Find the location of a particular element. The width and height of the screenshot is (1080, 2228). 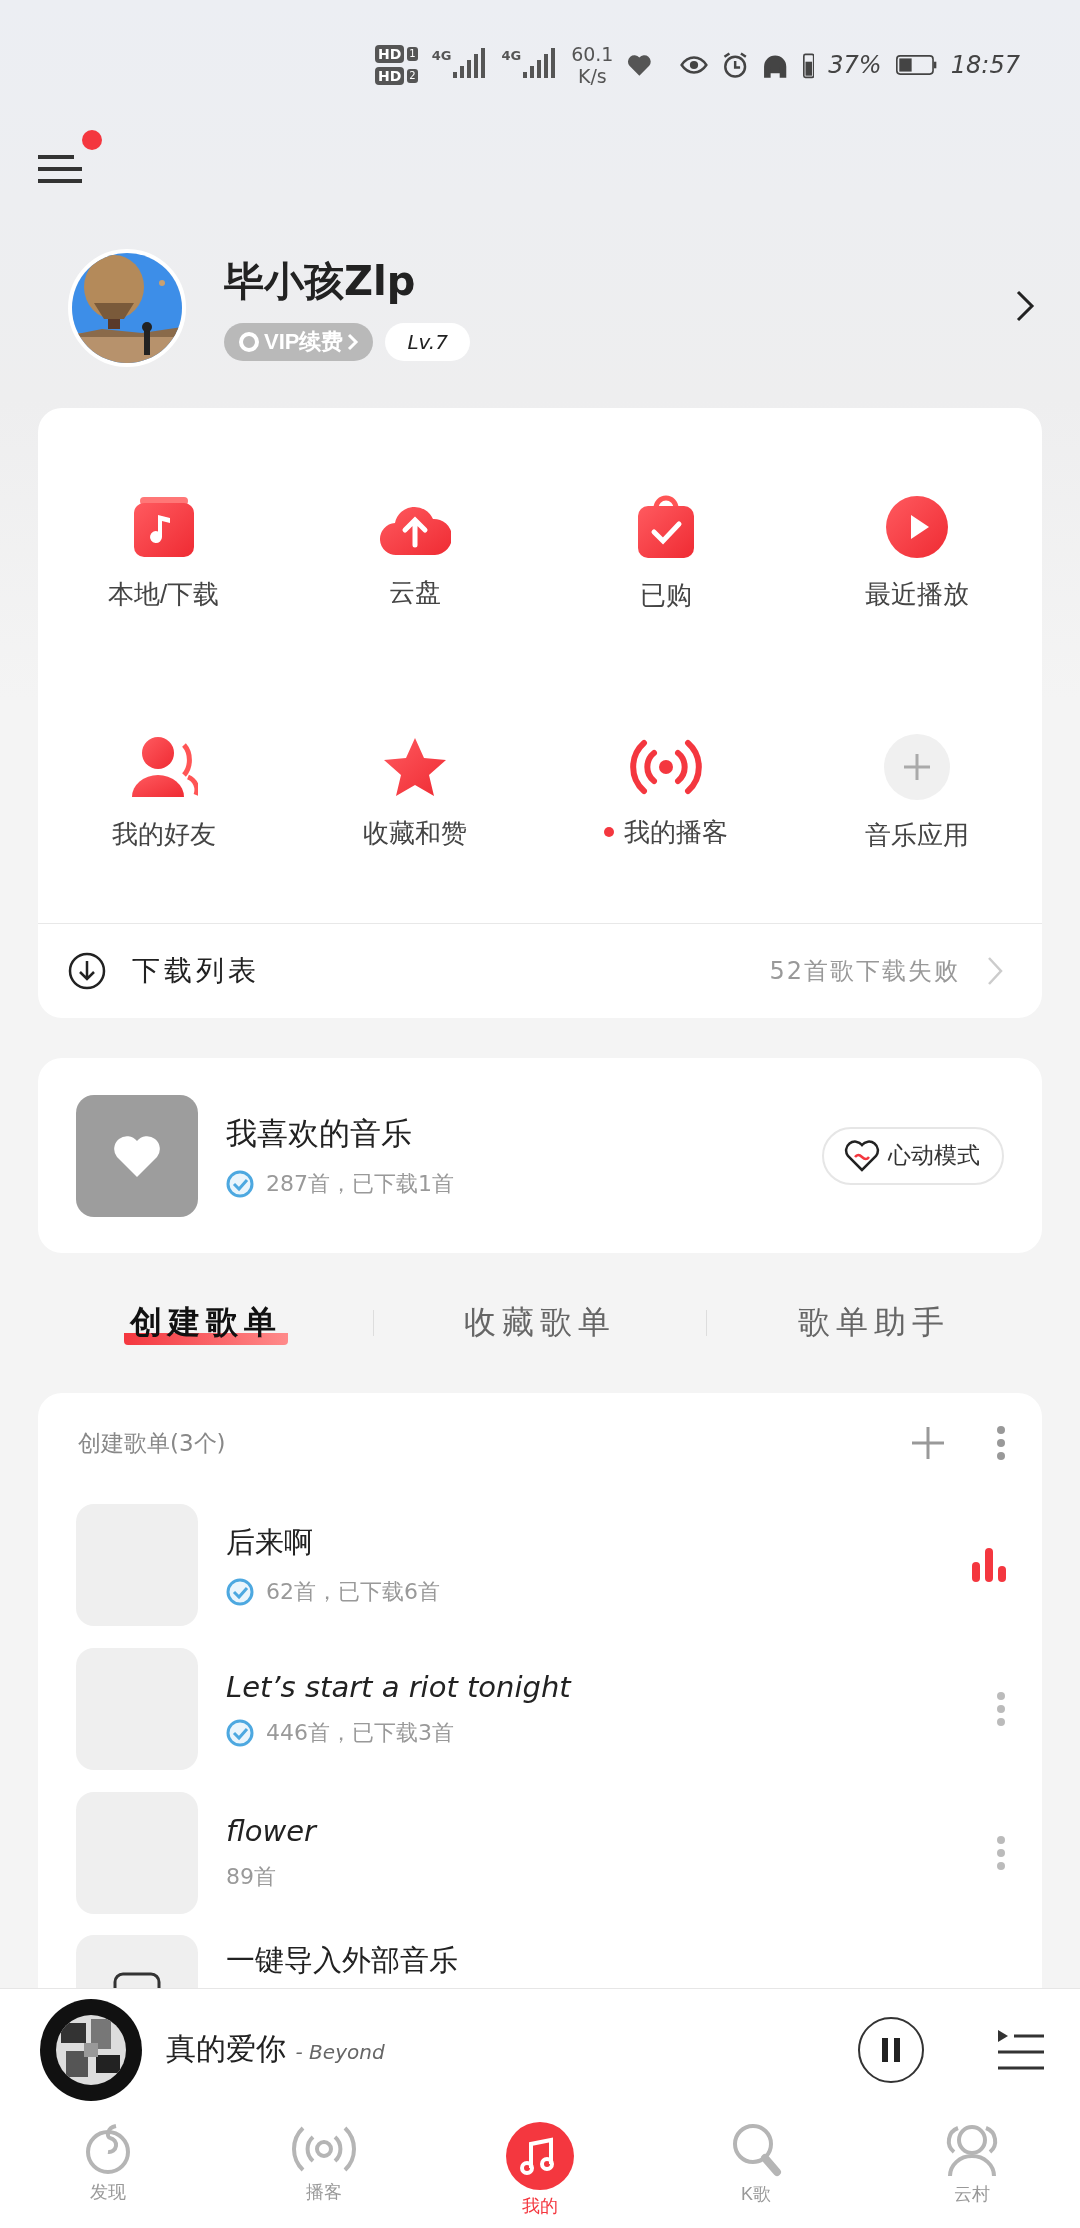

queue-icon is located at coordinates (1021, 2049).